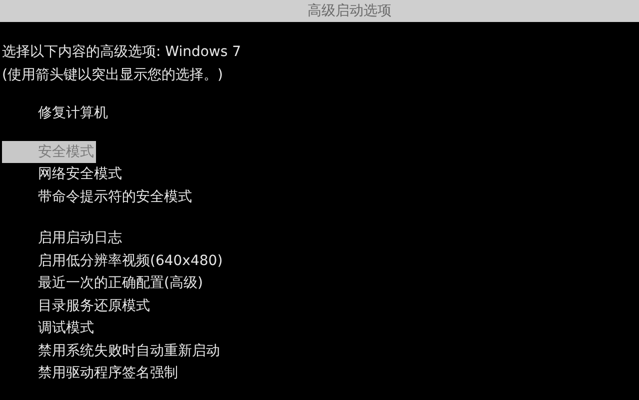 The width and height of the screenshot is (639, 400). I want to click on boot-option: 禁用驱动程序签名强制, so click(91, 373).